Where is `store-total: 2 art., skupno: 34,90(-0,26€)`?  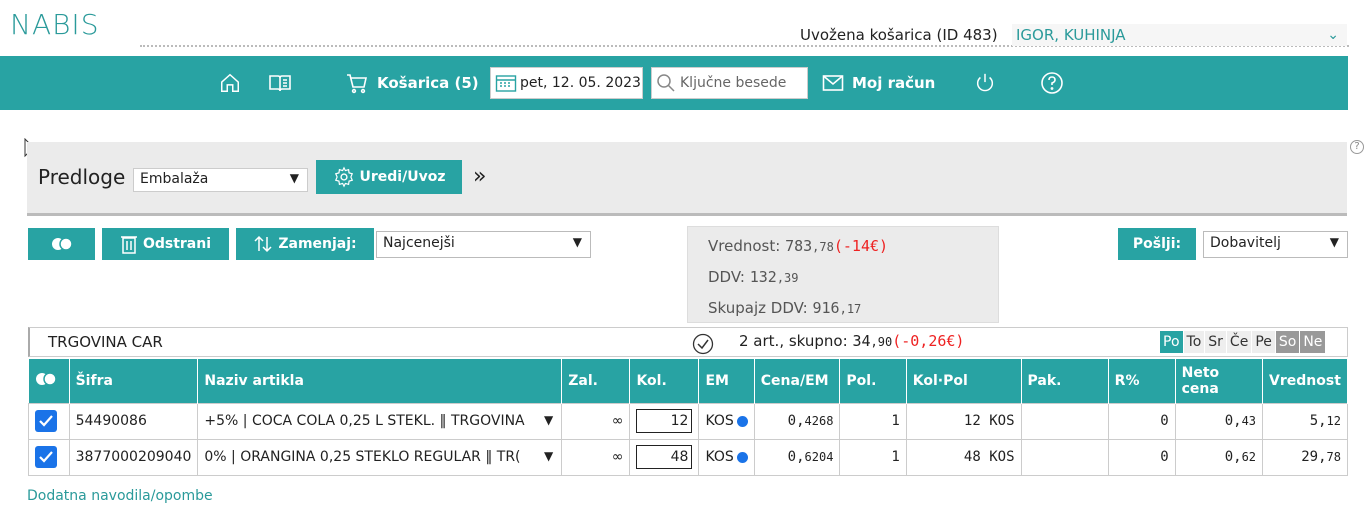 store-total: 2 art., skupno: 34,90(-0,26€) is located at coordinates (851, 341).